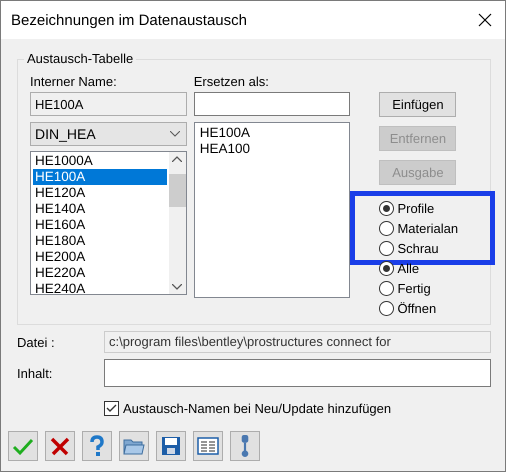 This screenshot has width=506, height=472. What do you see at coordinates (177, 223) in the screenshot?
I see `scrollbar` at bounding box center [177, 223].